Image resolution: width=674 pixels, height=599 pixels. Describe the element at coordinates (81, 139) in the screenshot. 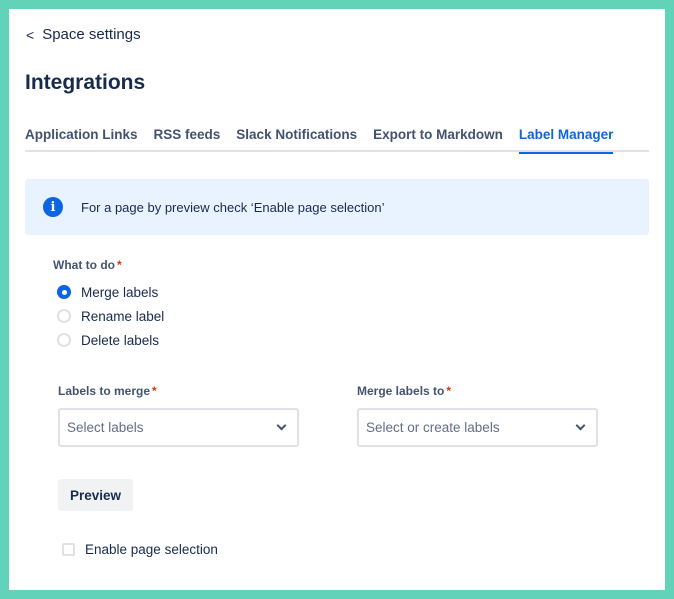

I see `tab-application-links: Application Links` at that location.